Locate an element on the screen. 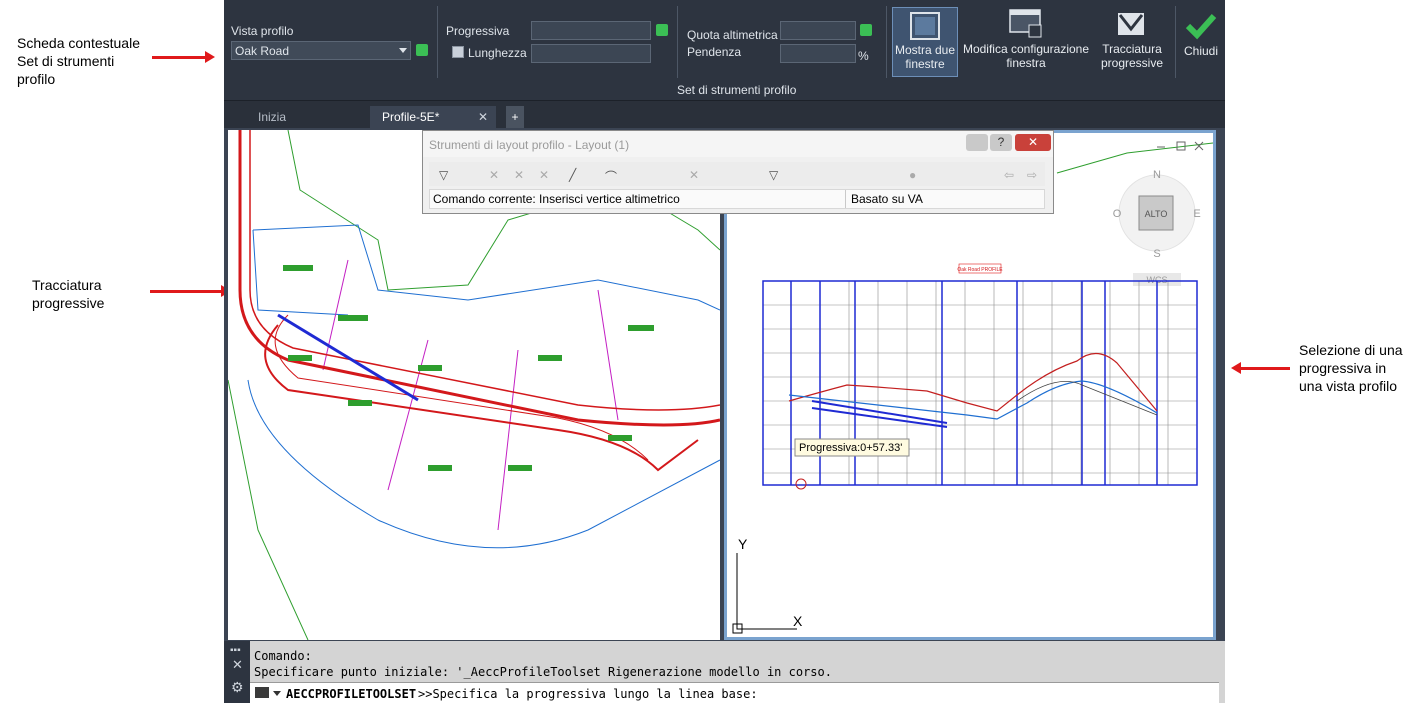 The height and width of the screenshot is (704, 1424). pick-view-icon is located at coordinates (422, 50).